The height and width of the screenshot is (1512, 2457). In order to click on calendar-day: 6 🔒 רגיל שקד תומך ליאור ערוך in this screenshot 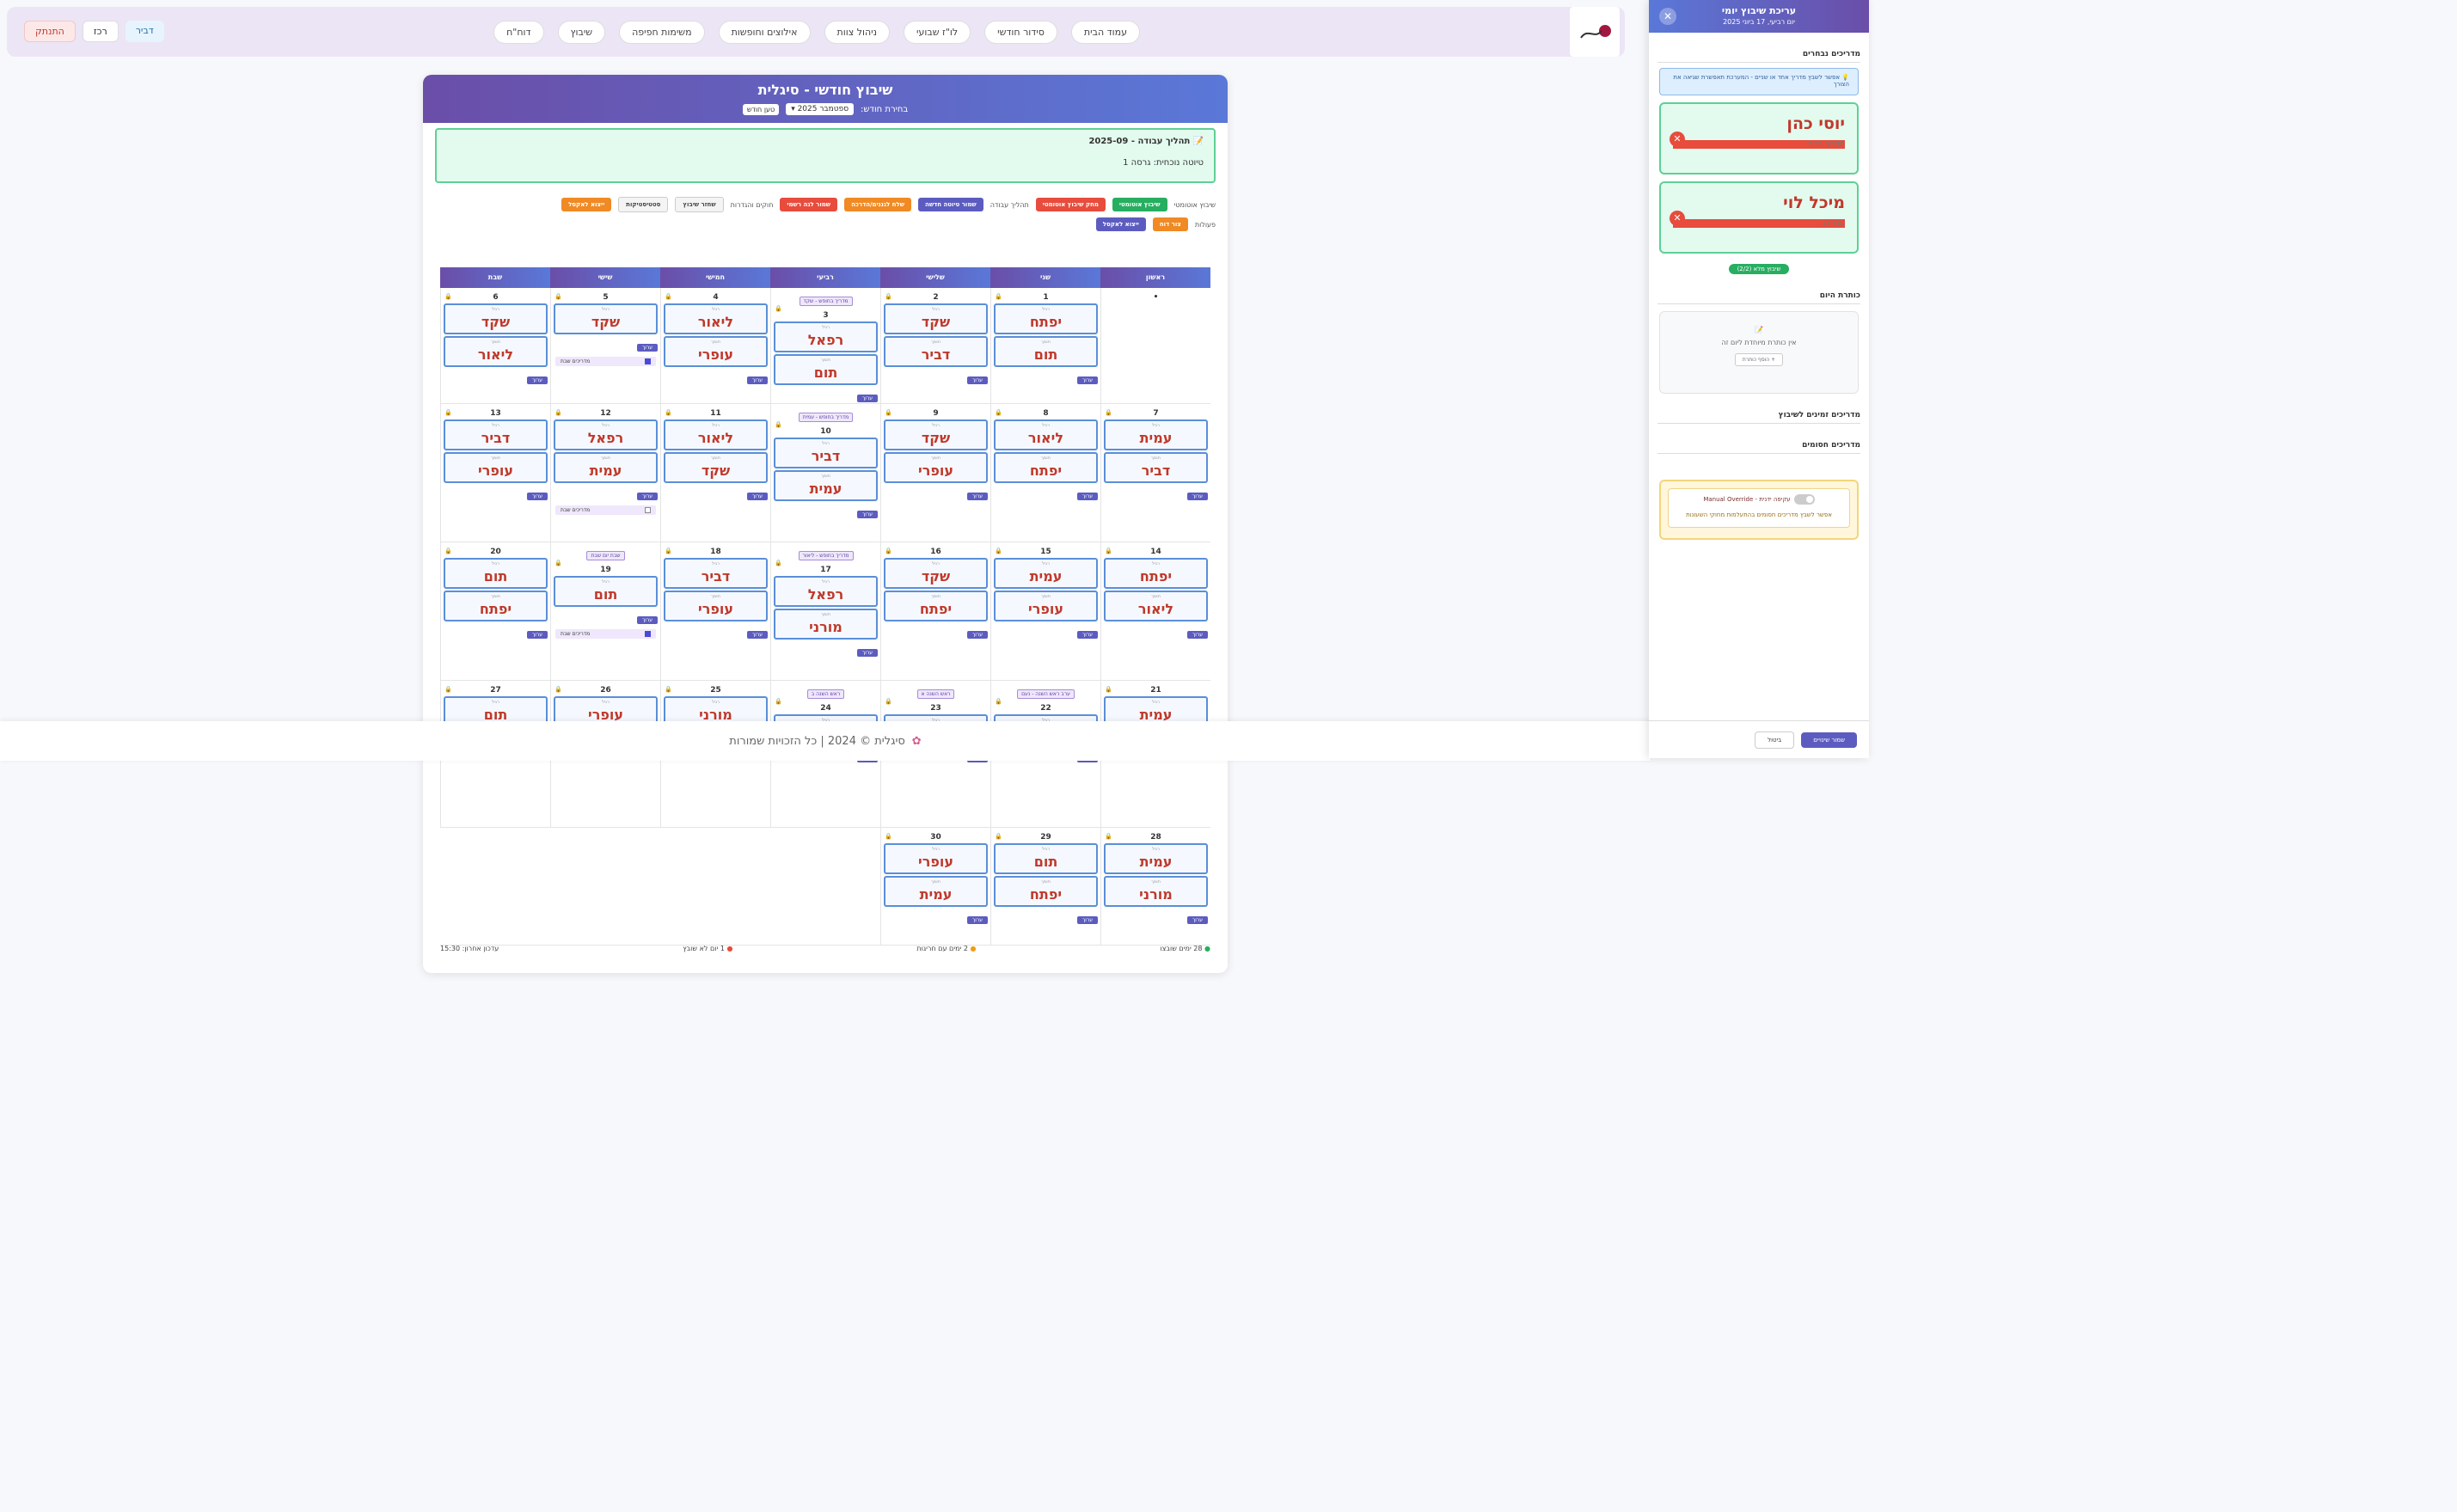, I will do `click(495, 345)`.